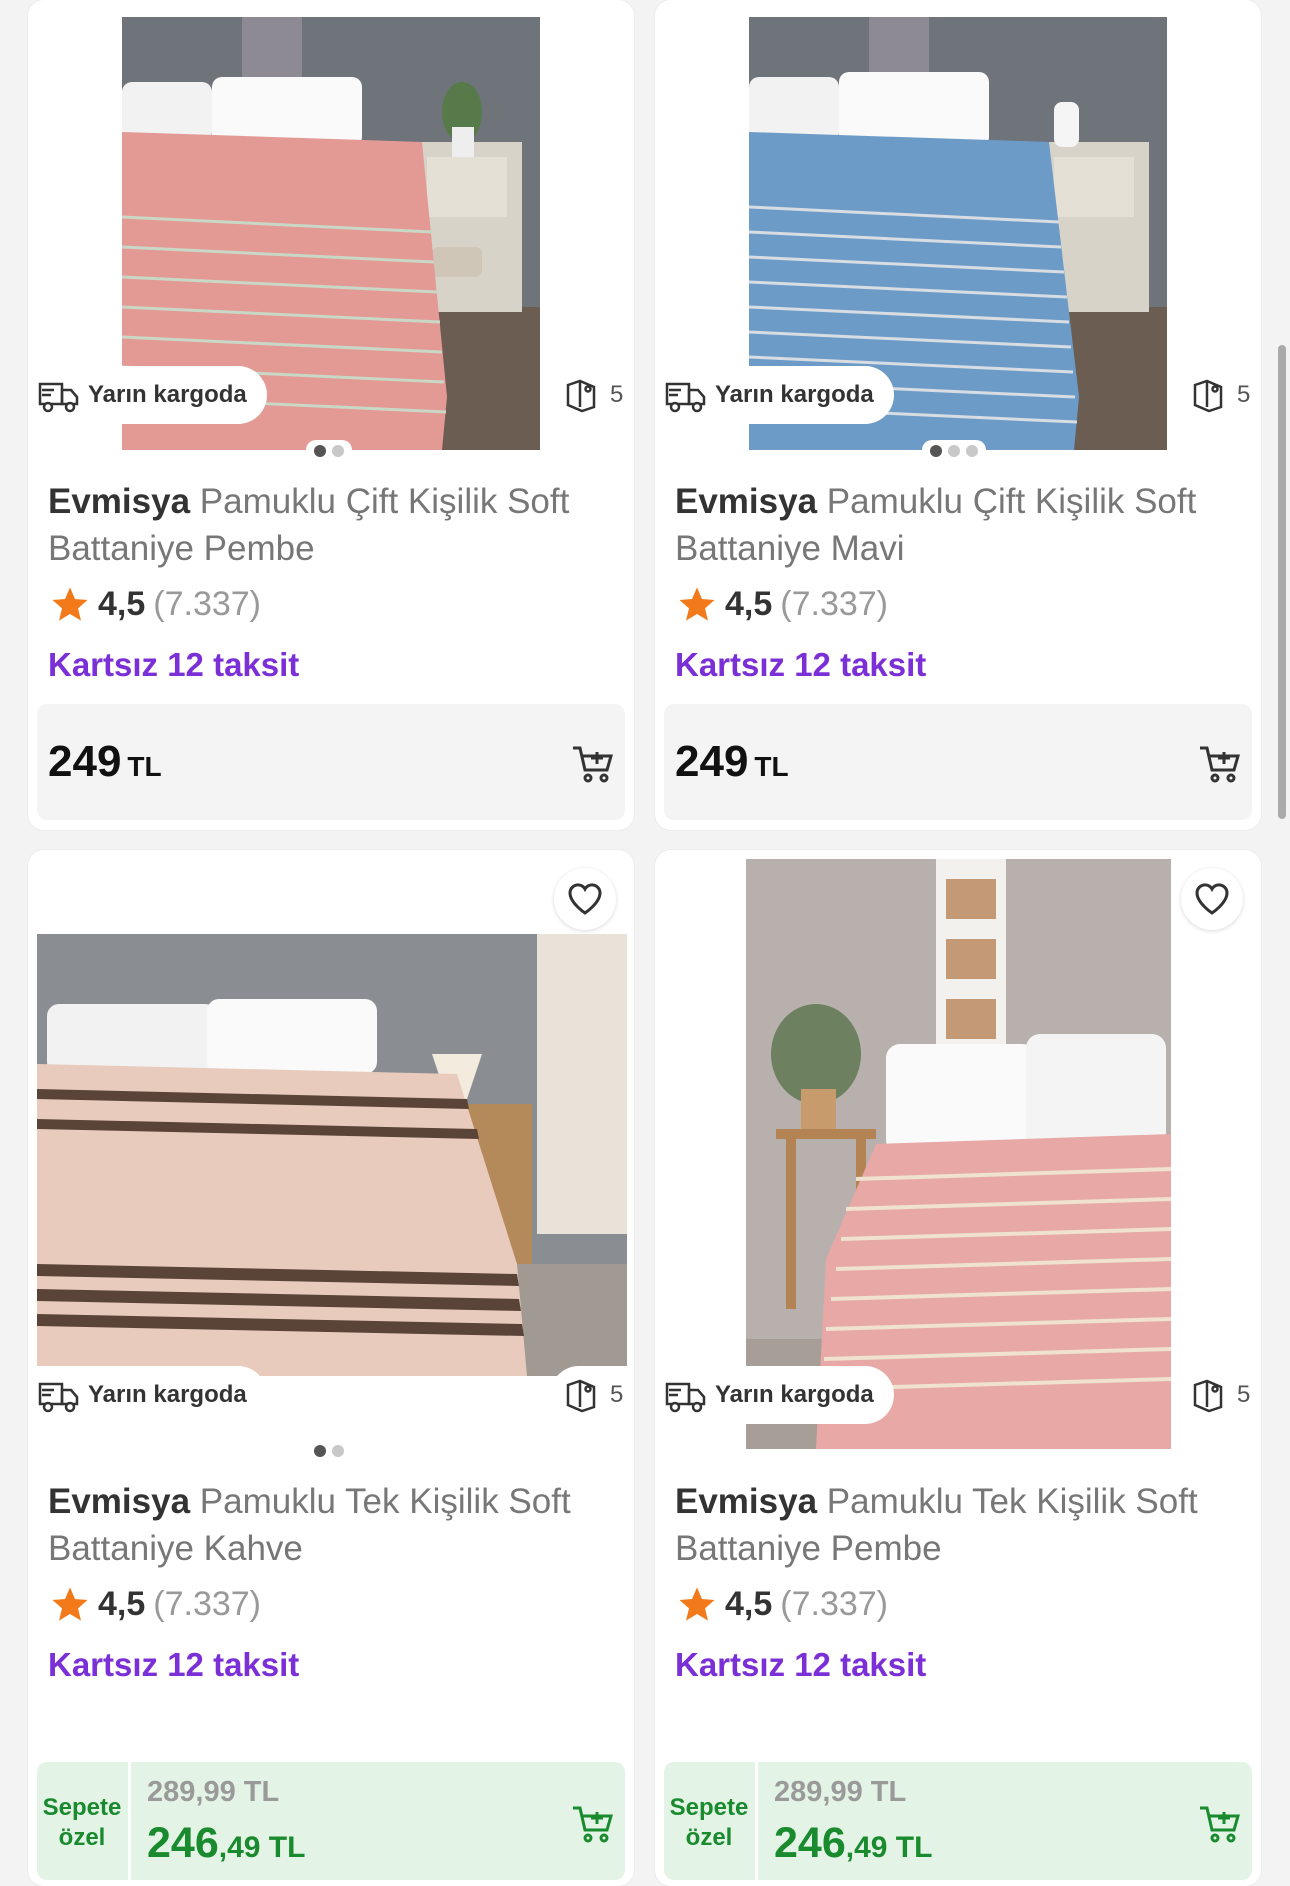 The image size is (1290, 1886). What do you see at coordinates (756, 1821) in the screenshot?
I see `promo-divider` at bounding box center [756, 1821].